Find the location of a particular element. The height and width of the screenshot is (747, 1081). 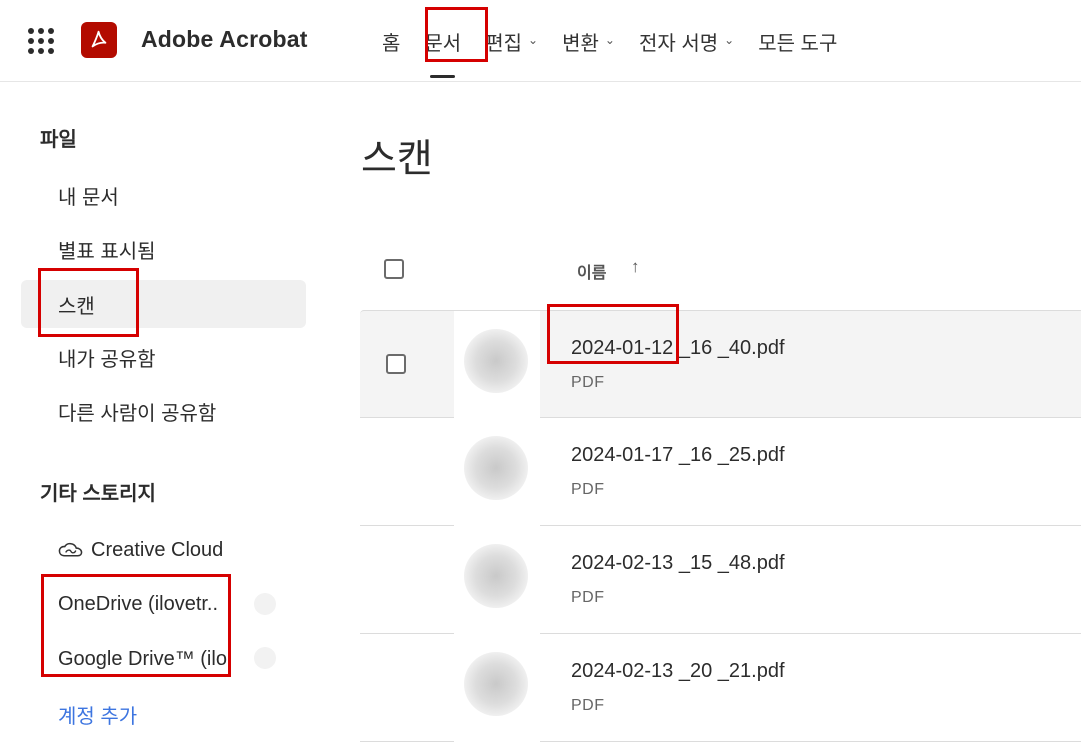

files-section-title: 파일 is located at coordinates (58, 140).